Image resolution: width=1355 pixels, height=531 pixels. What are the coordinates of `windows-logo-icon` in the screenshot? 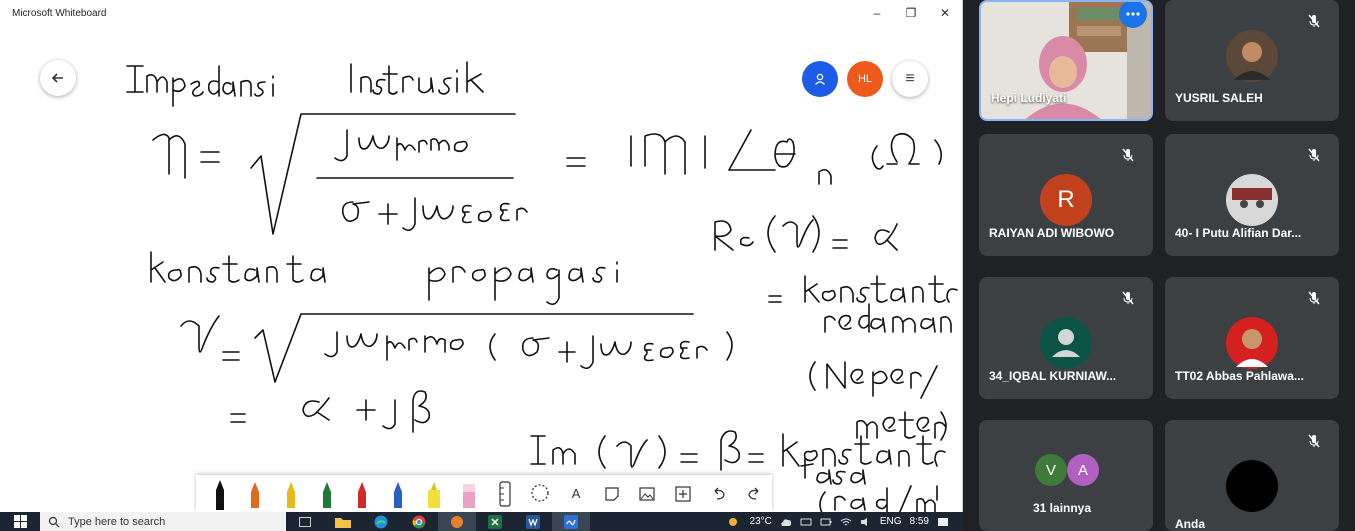 It's located at (20, 521).